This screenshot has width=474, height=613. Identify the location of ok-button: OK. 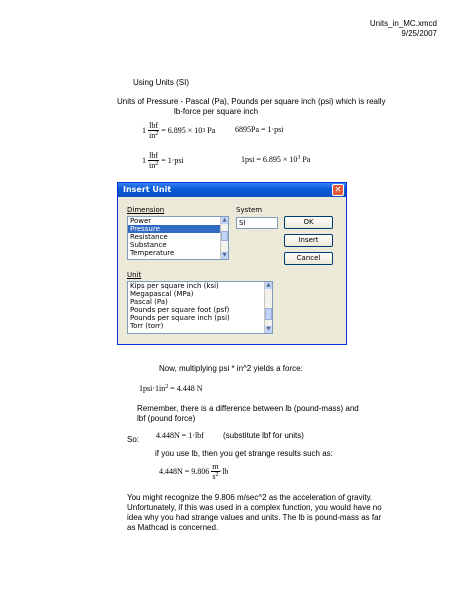
(308, 222).